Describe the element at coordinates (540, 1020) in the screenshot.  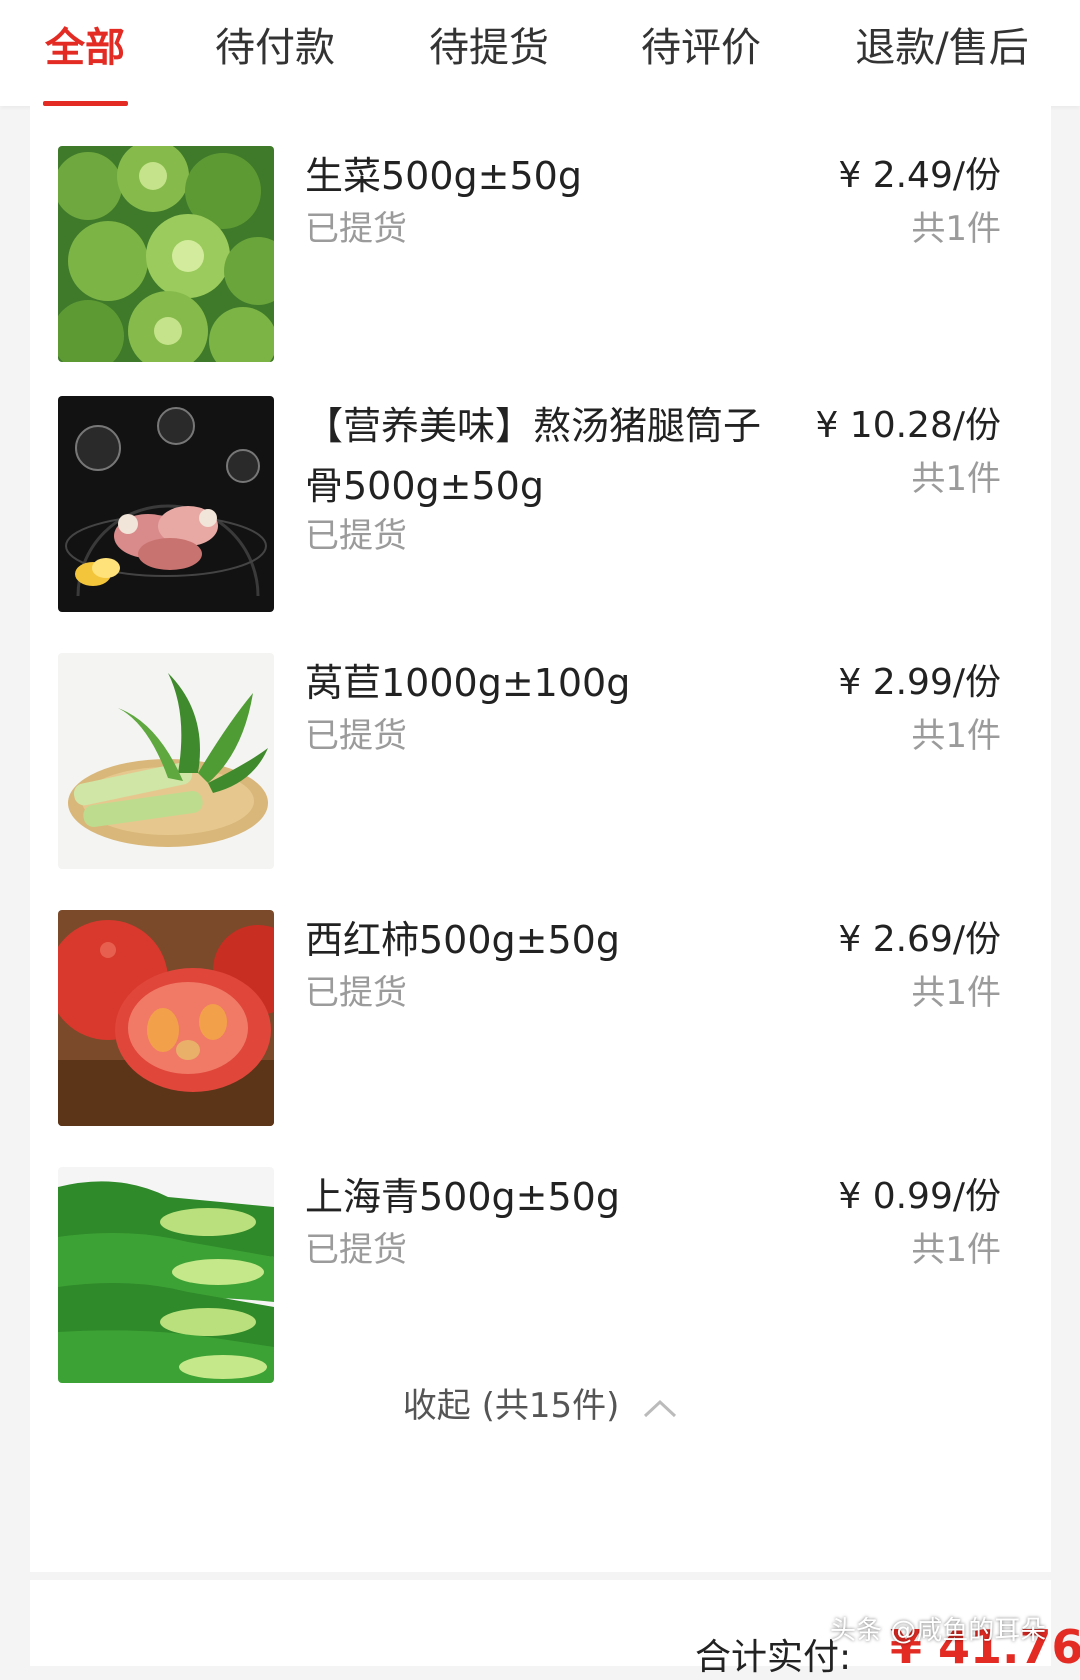
I see `order-item: 西红柿500g±50g 已提货 ¥ 2.69/份 共1件` at that location.